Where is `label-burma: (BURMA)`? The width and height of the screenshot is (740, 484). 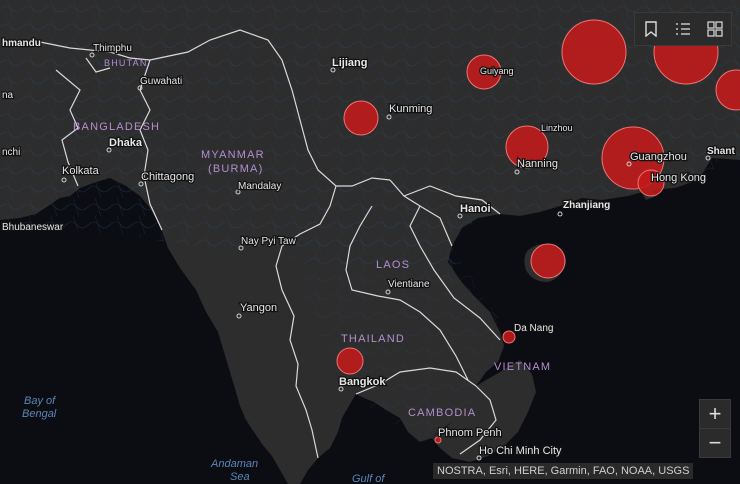 label-burma: (BURMA) is located at coordinates (235, 169).